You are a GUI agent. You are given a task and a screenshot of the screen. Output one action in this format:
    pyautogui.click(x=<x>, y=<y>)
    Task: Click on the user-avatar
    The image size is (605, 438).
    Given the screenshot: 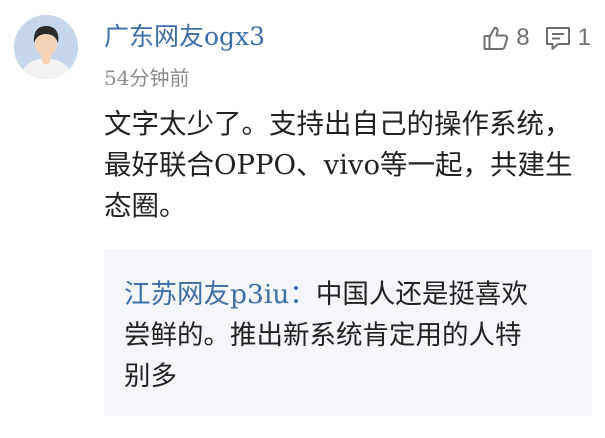 What is the action you would take?
    pyautogui.click(x=46, y=47)
    